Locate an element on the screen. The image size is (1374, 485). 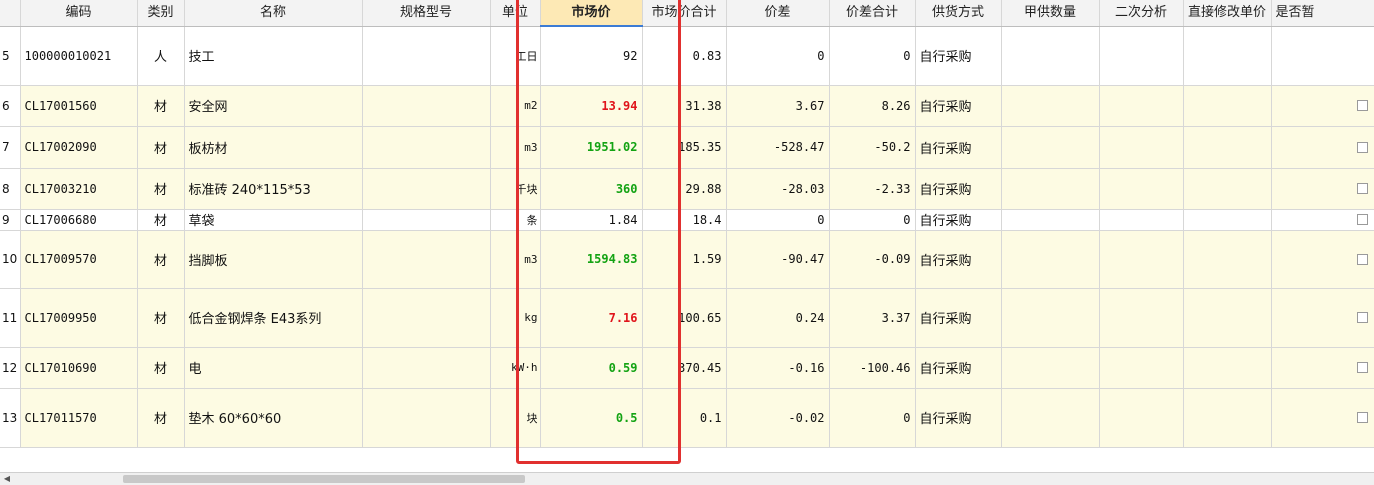
cell-price-diff: -528.47 is located at coordinates (778, 147).